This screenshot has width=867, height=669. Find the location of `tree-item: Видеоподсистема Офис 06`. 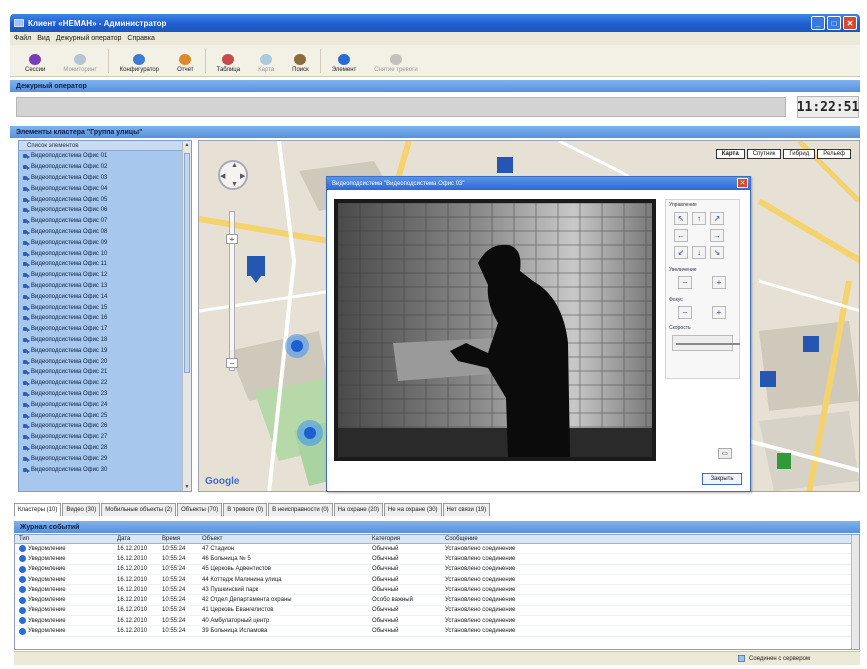

tree-item: Видеоподсистема Офис 06 is located at coordinates (105, 210).